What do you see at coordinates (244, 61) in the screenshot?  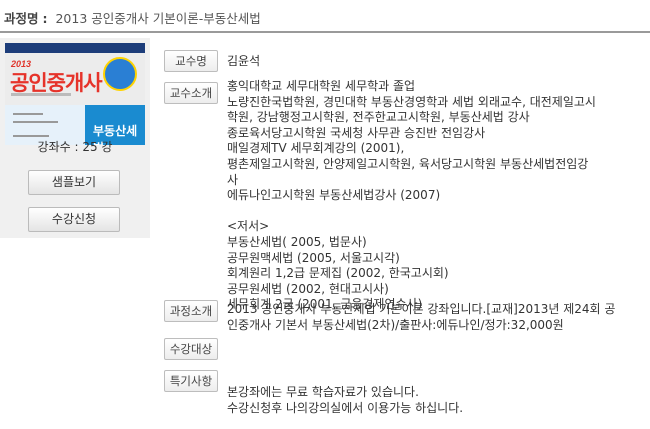 I see `professor-name: 김윤석` at bounding box center [244, 61].